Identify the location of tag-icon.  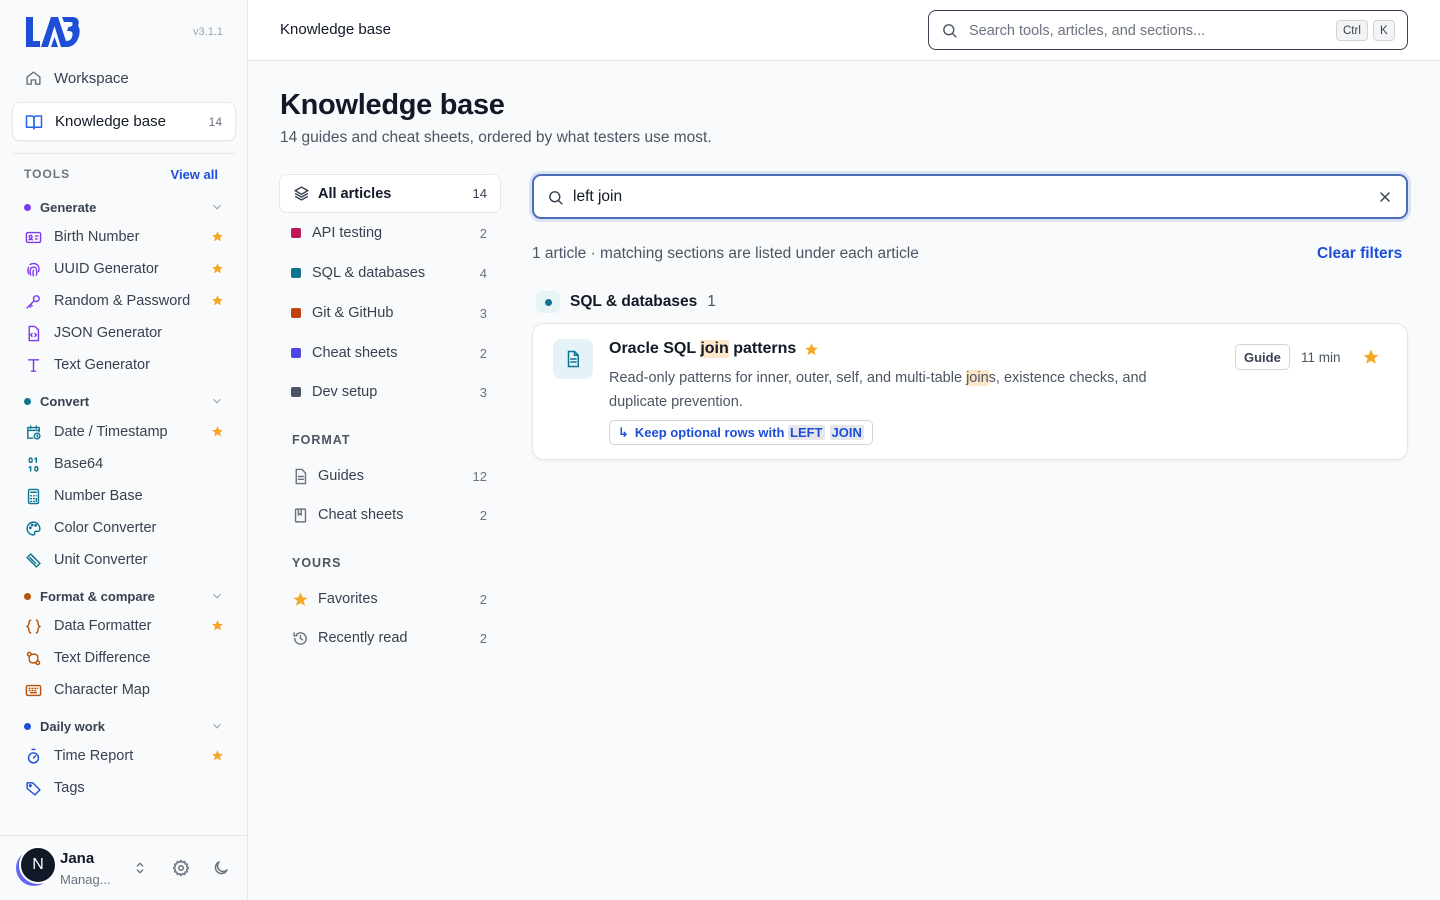
(33, 788).